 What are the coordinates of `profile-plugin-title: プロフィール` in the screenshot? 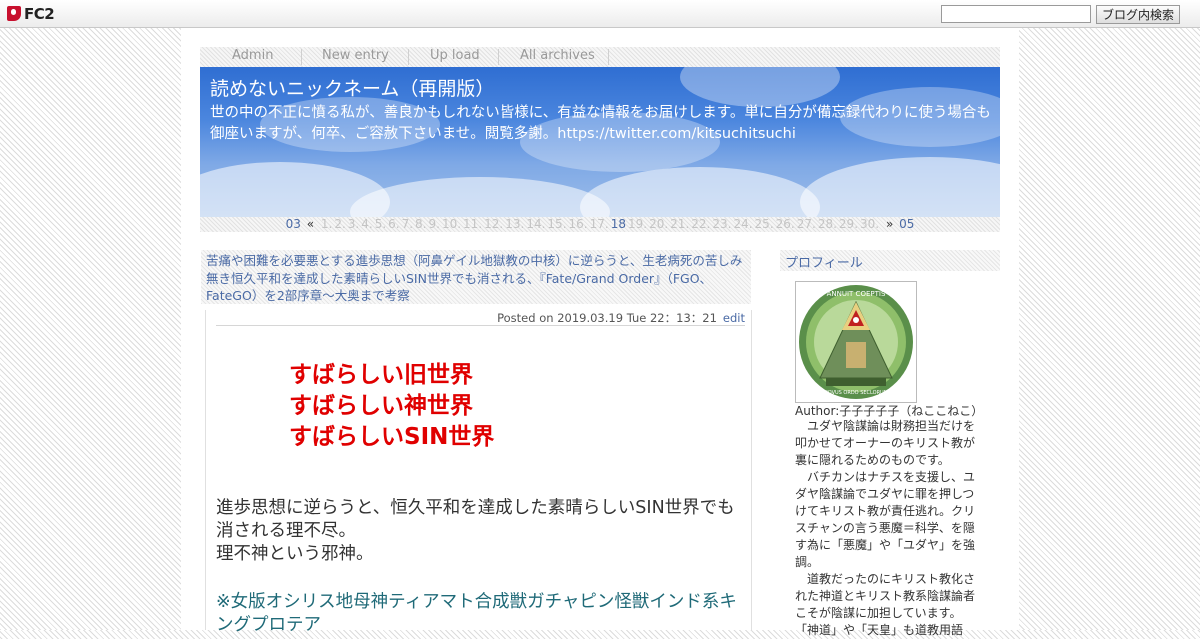 It's located at (824, 263).